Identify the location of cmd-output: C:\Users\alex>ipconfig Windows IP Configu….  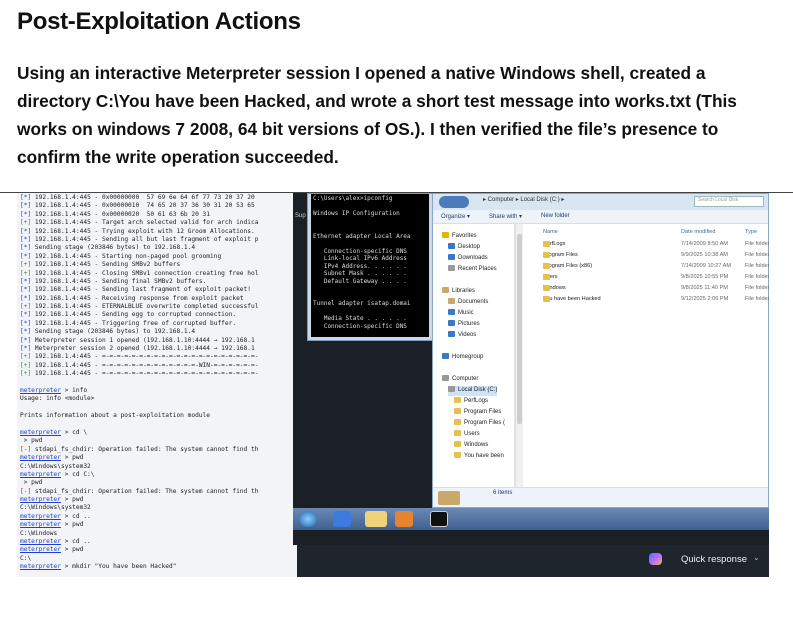
(370, 265).